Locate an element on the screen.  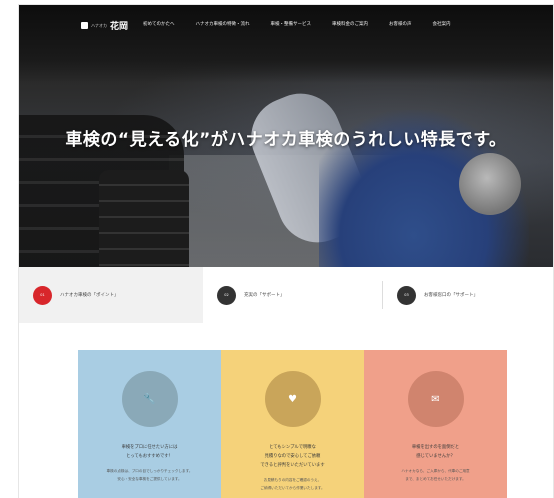
nav-link-first-time: 初めてのかたへ is located at coordinates (159, 24).